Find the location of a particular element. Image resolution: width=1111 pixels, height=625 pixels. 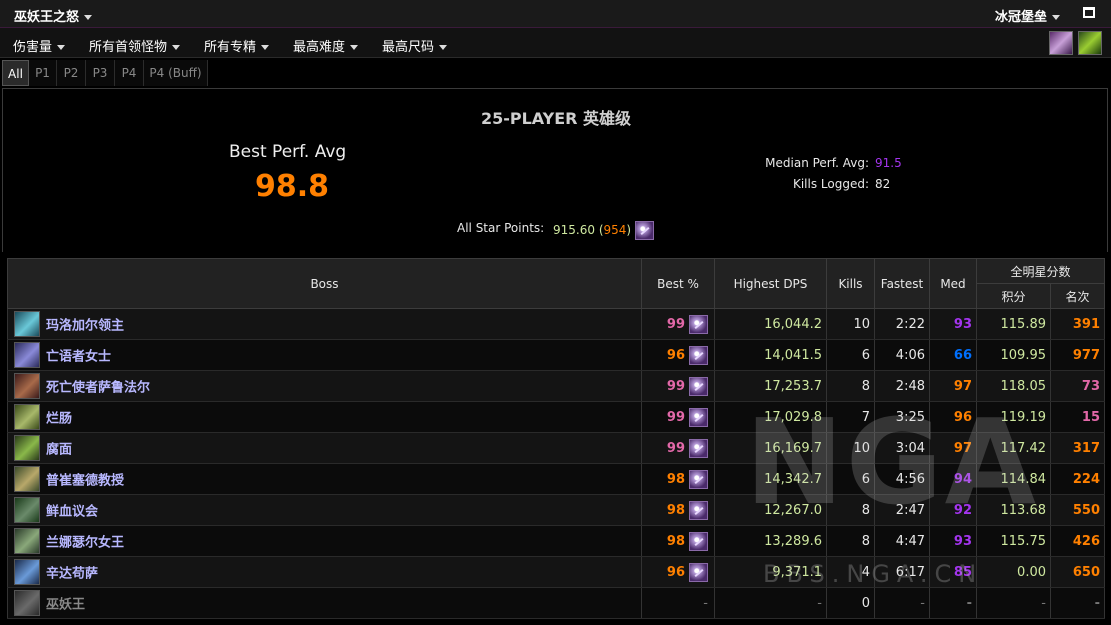

highest-dps: 16,044.2 is located at coordinates (770, 324).